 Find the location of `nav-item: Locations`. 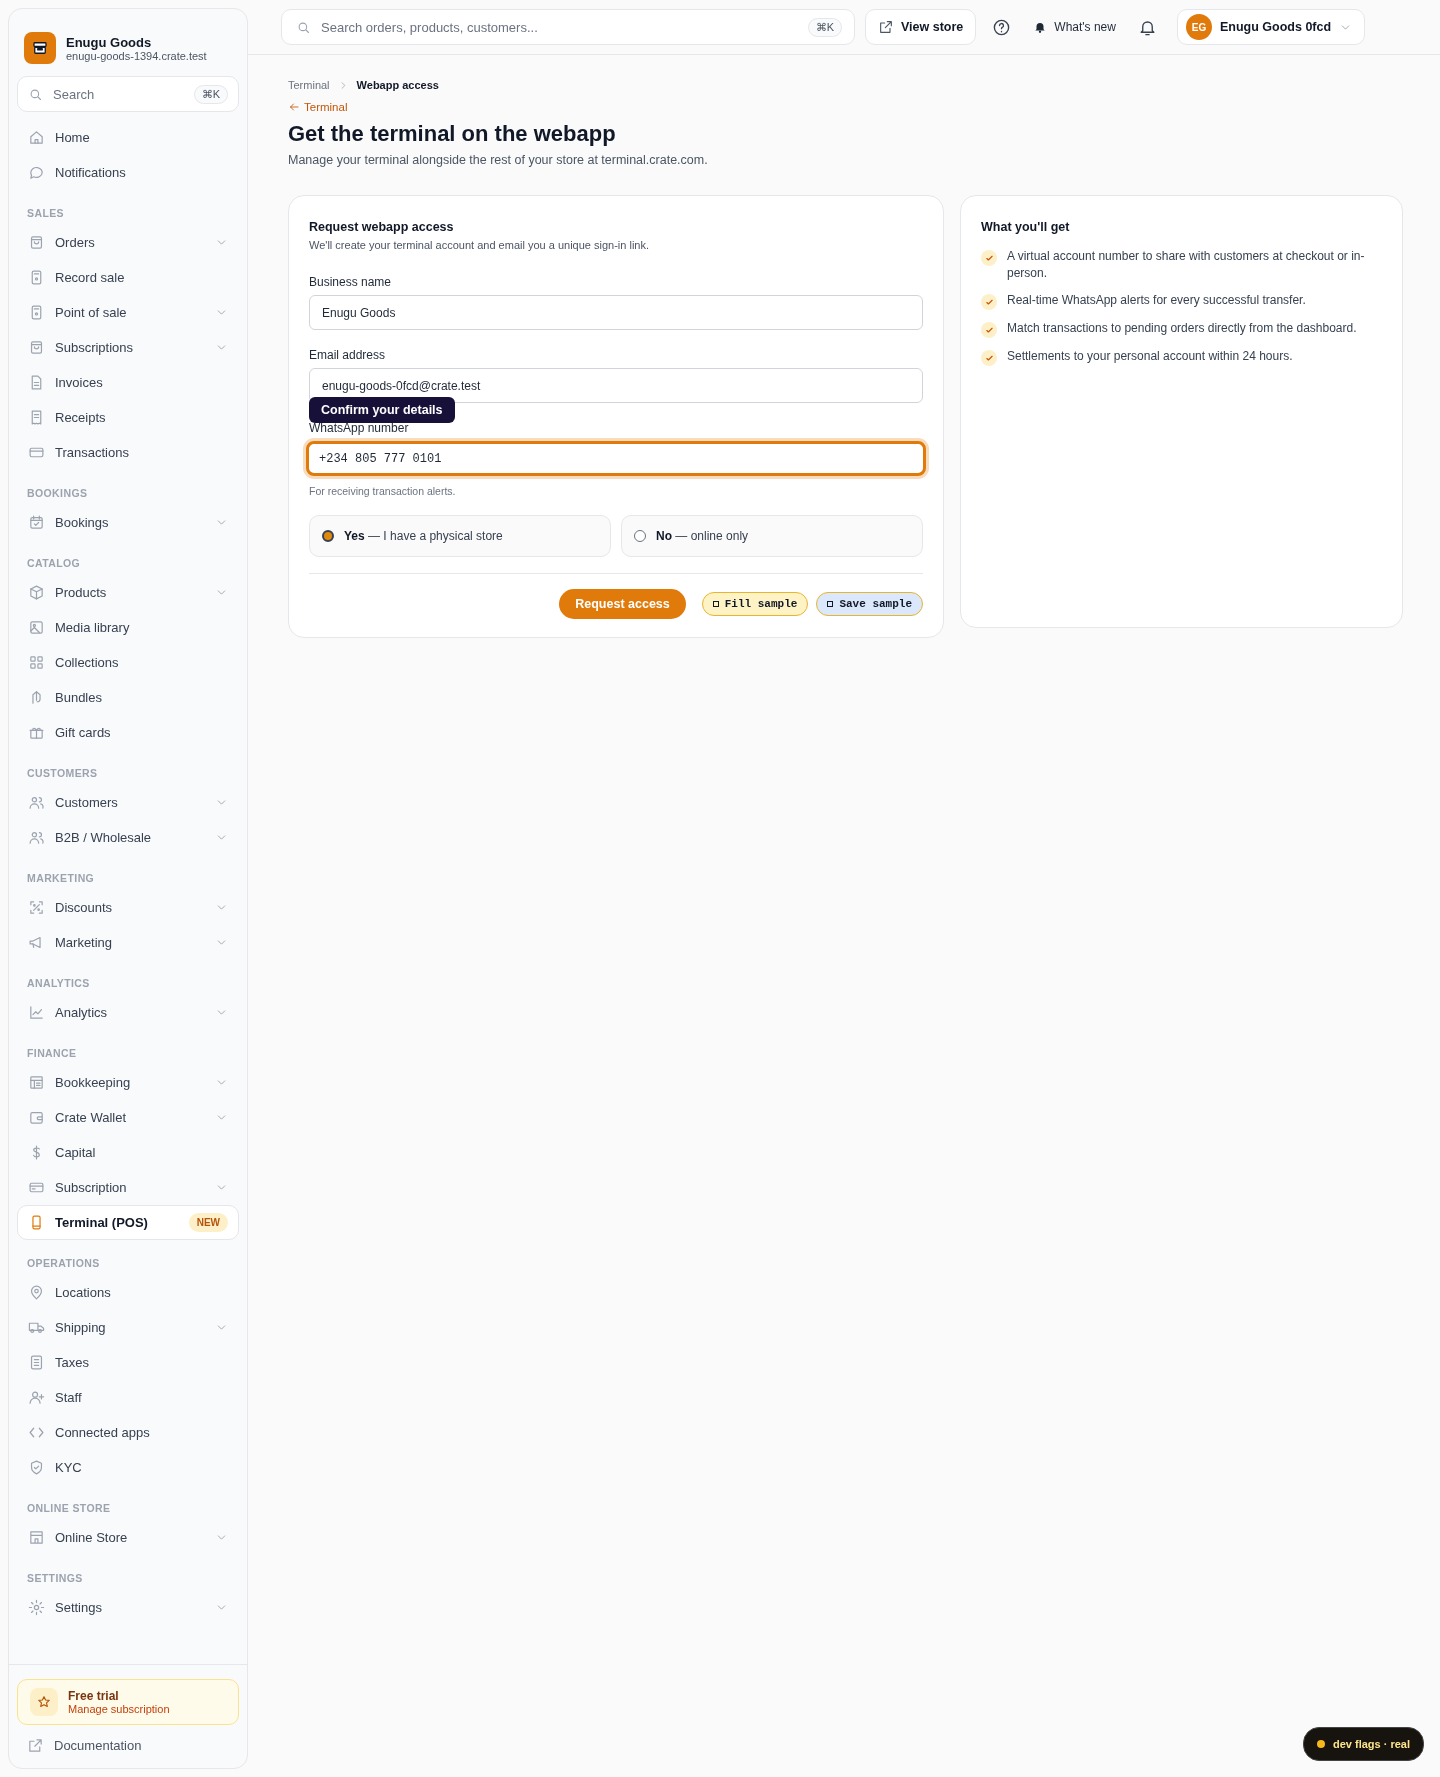

nav-item: Locations is located at coordinates (128, 1292).